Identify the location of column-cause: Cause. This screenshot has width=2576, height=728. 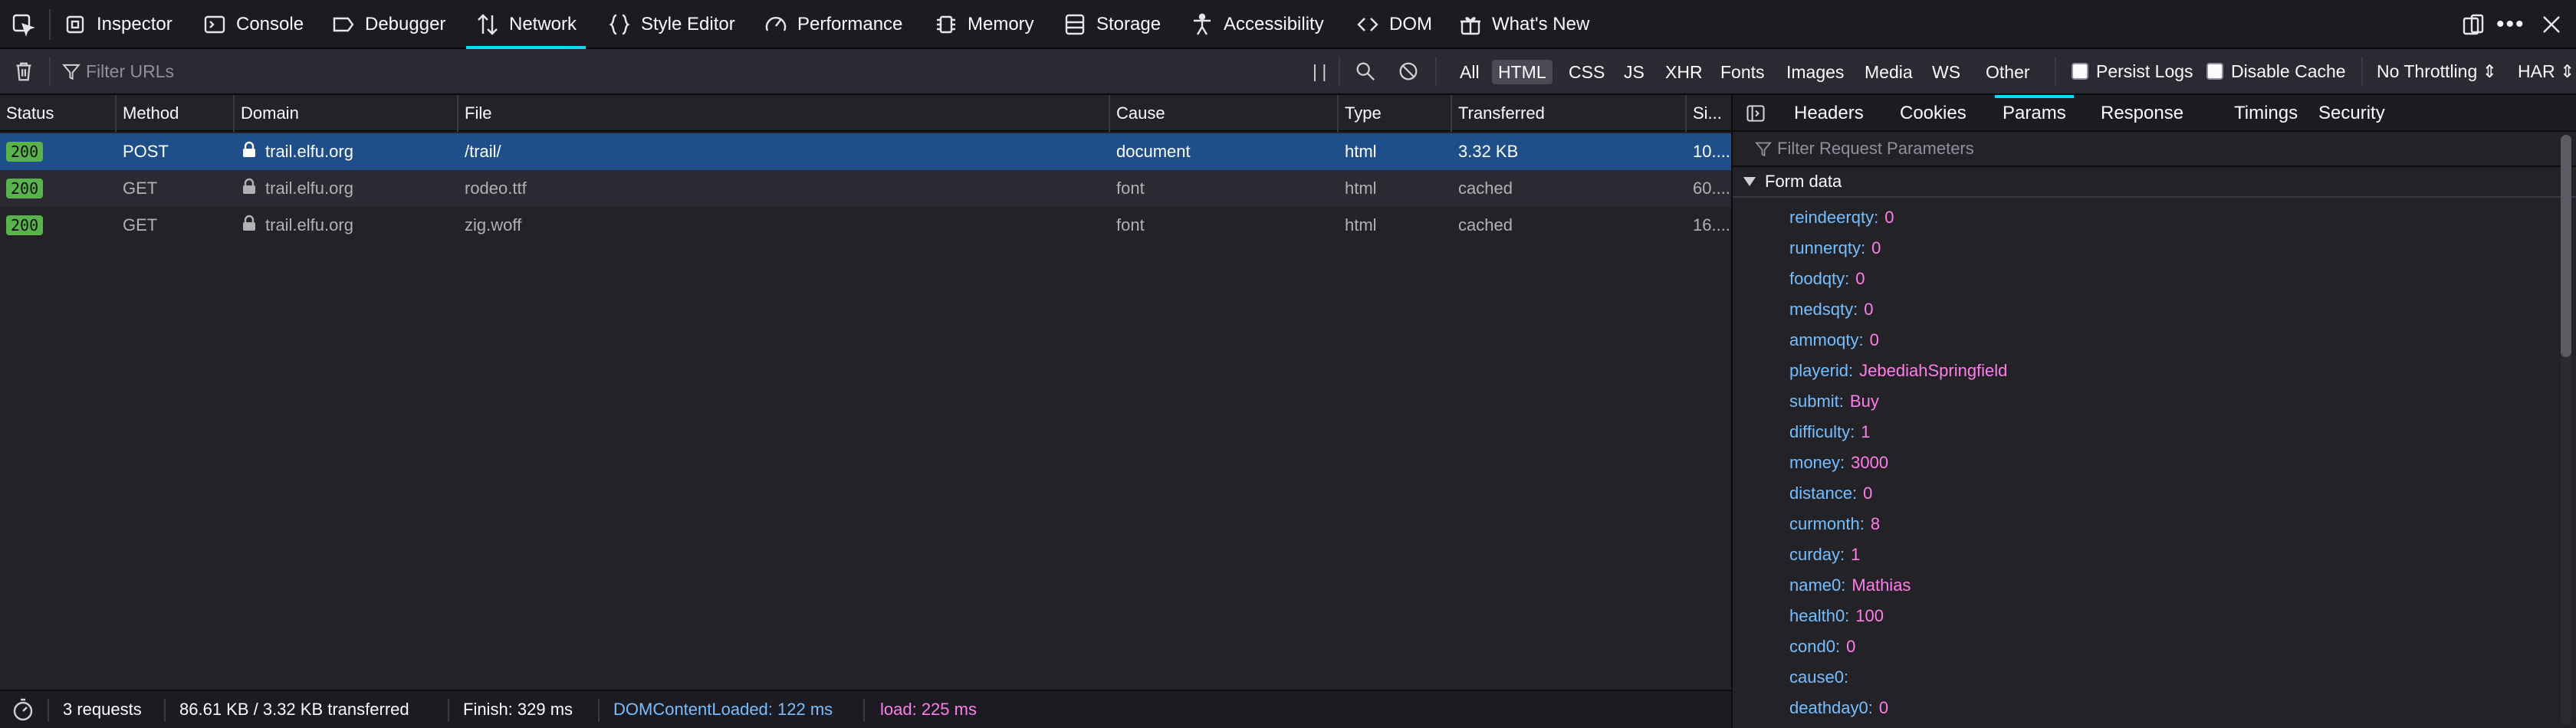
(1224, 113).